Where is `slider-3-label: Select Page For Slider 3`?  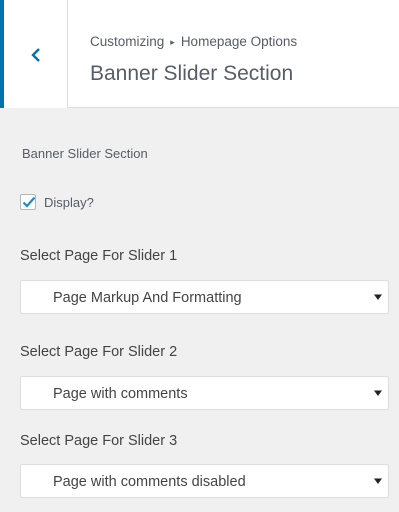
slider-3-label: Select Page For Slider 3 is located at coordinates (99, 441).